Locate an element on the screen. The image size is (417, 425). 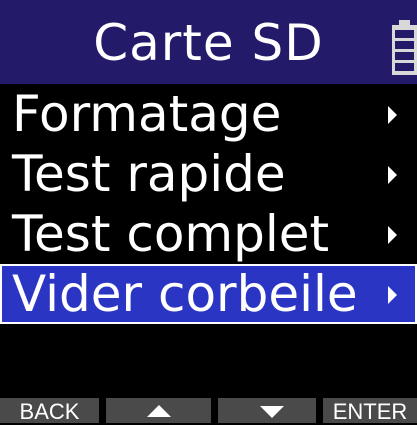
back-button: BACK is located at coordinates (49, 411).